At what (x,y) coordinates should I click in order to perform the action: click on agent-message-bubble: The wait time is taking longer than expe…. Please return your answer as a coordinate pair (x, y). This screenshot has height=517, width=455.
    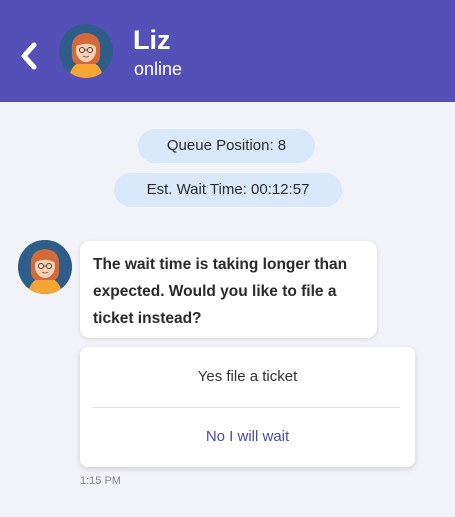
    Looking at the image, I should click on (228, 289).